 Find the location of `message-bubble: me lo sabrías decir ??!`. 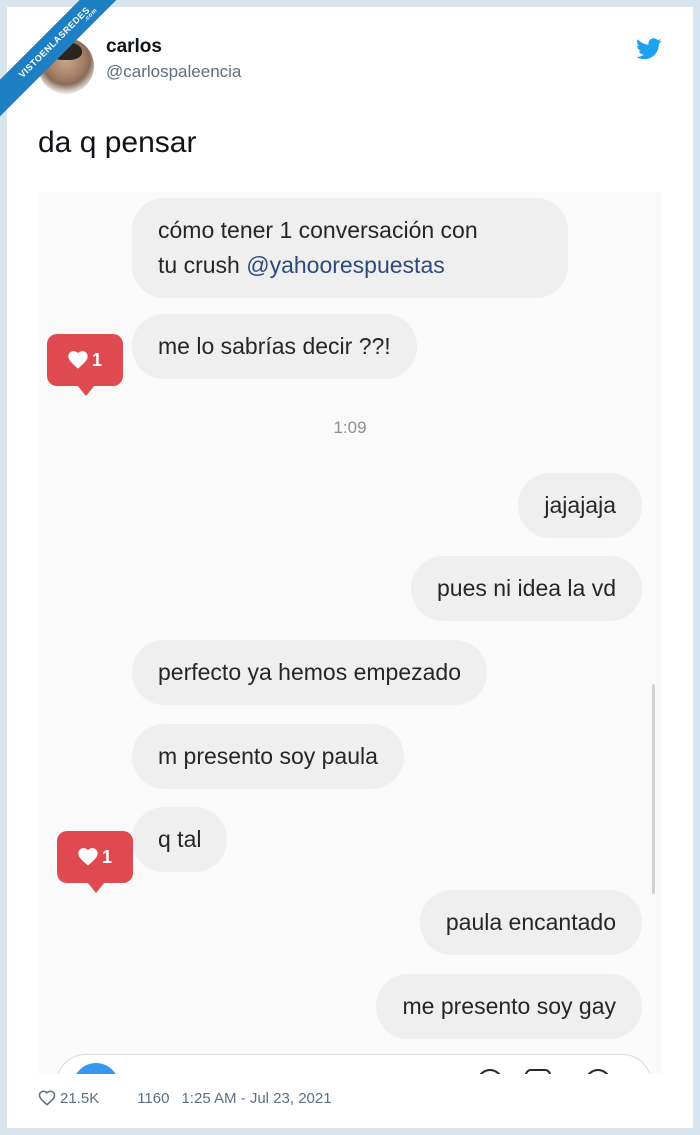

message-bubble: me lo sabrías decir ??! is located at coordinates (274, 346).